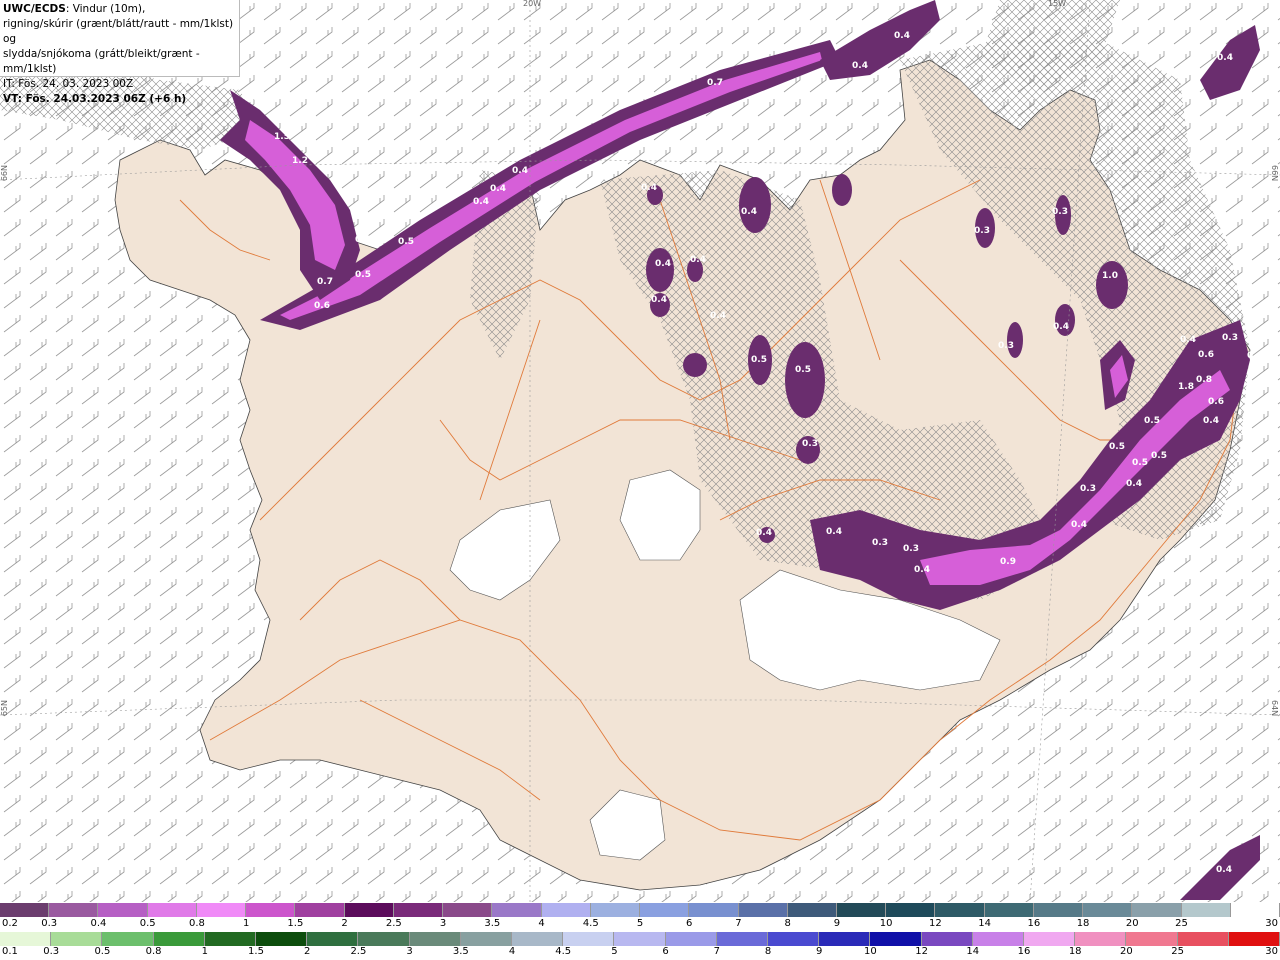  What do you see at coordinates (614, 951) in the screenshot?
I see `legend-tick-label: 5` at bounding box center [614, 951].